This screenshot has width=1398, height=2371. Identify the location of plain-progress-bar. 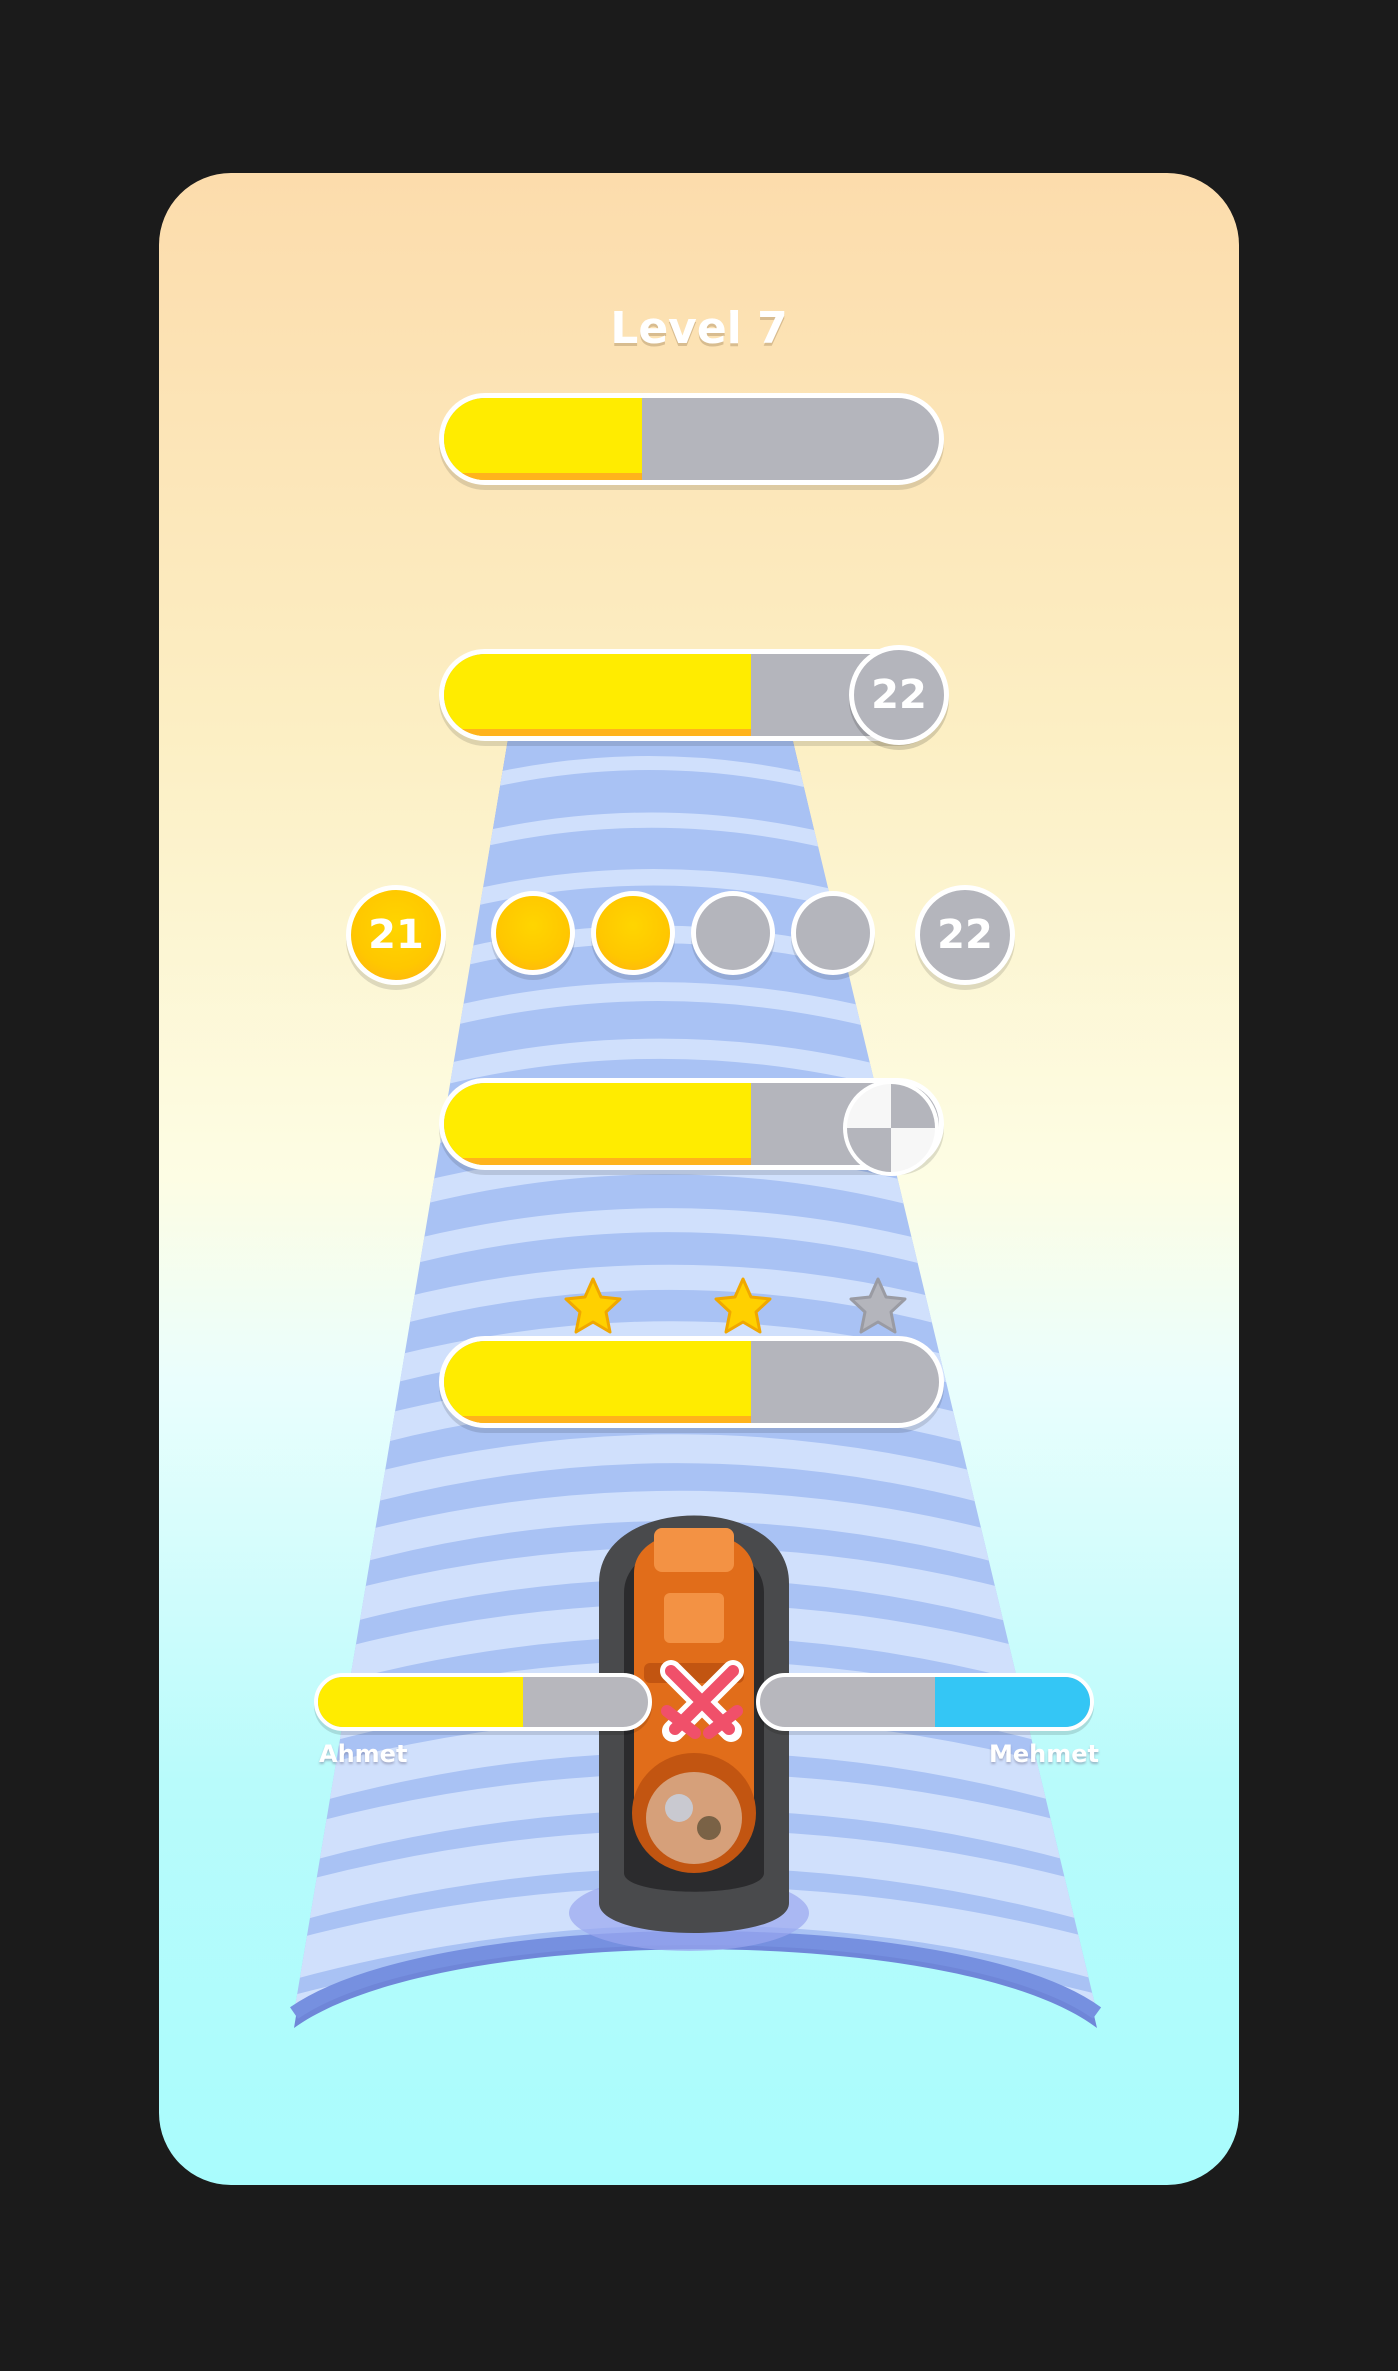
(691, 439).